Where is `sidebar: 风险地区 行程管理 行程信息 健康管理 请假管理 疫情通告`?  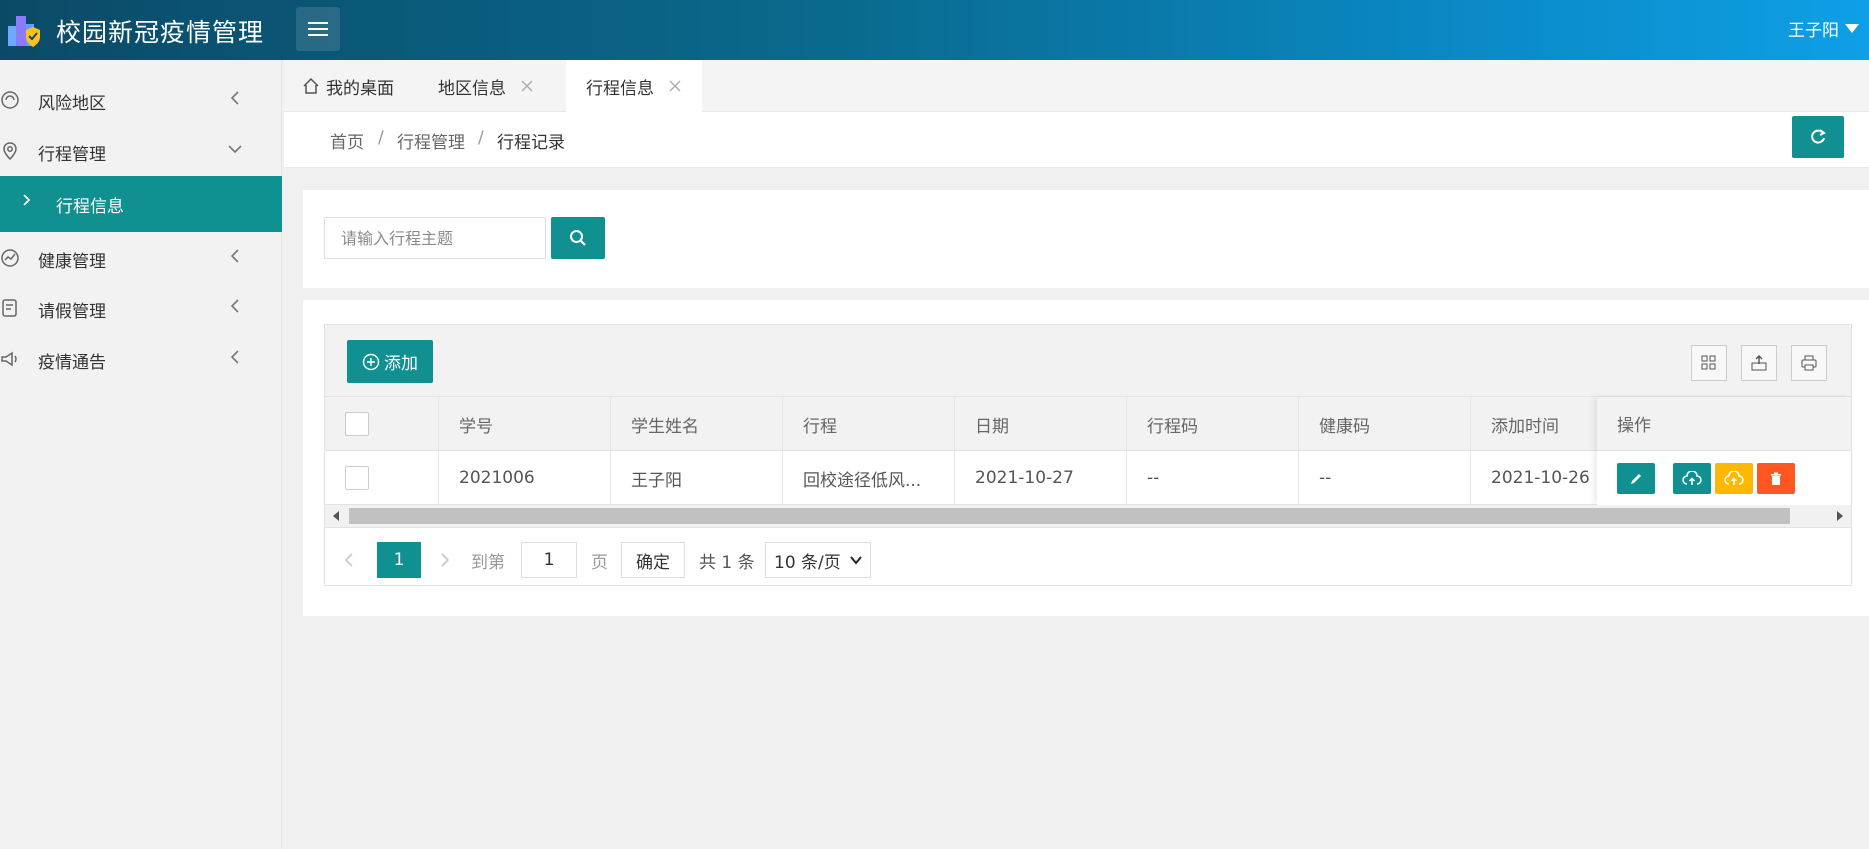
sidebar: 风险地区 行程管理 行程信息 健康管理 请假管理 疫情通告 is located at coordinates (141, 454).